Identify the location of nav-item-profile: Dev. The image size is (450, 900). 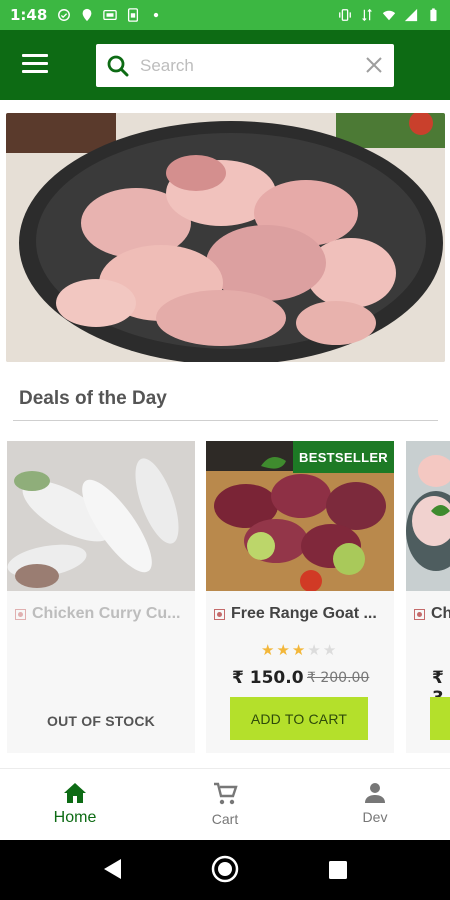
(375, 804).